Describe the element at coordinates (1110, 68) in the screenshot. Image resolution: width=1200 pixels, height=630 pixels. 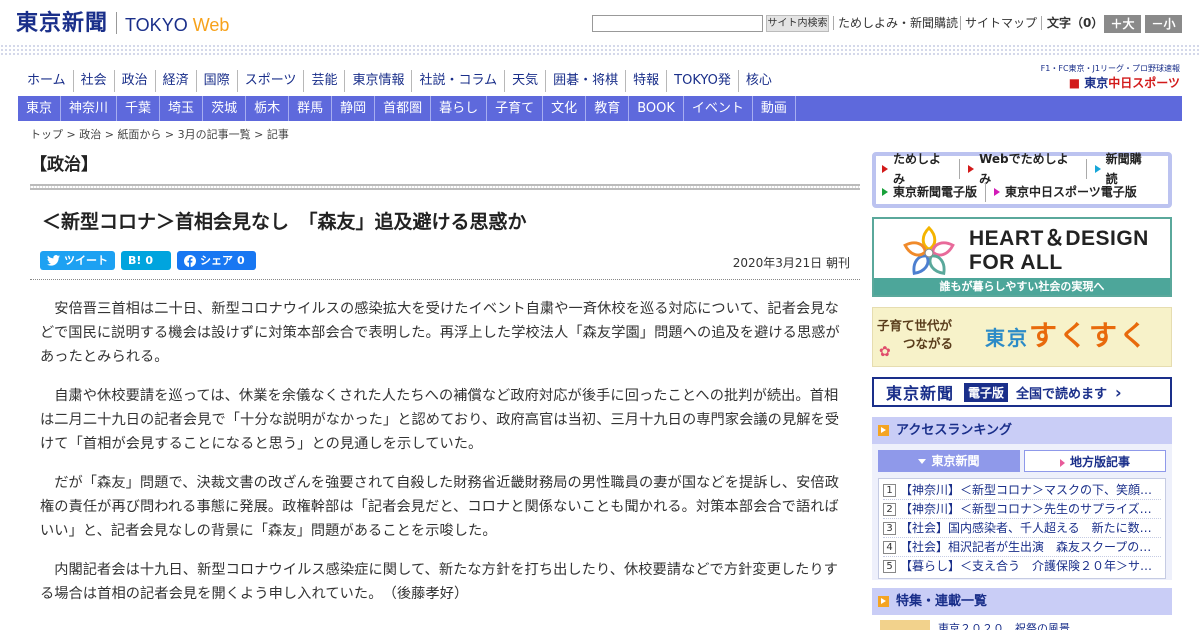
I see `sports-links-caption: F1・FC東京・J1リーグ・プロ野球速報` at that location.